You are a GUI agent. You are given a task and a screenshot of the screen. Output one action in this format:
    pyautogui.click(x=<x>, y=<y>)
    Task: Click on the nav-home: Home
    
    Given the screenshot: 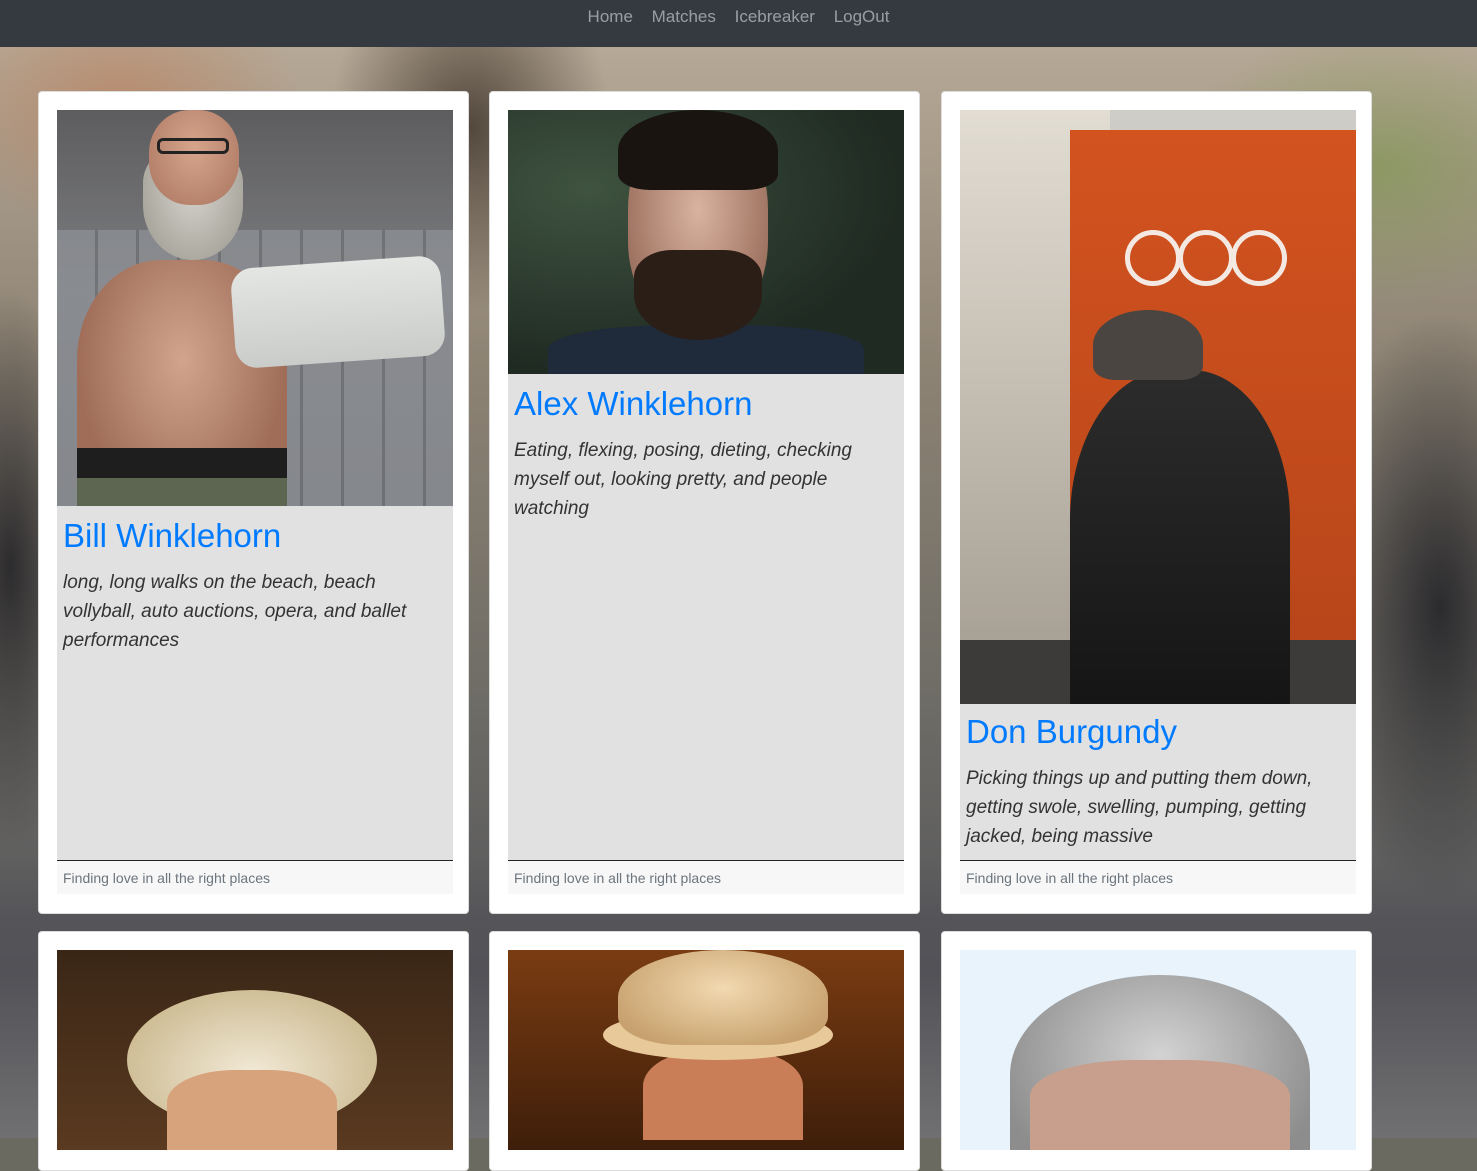 What is the action you would take?
    pyautogui.click(x=610, y=16)
    